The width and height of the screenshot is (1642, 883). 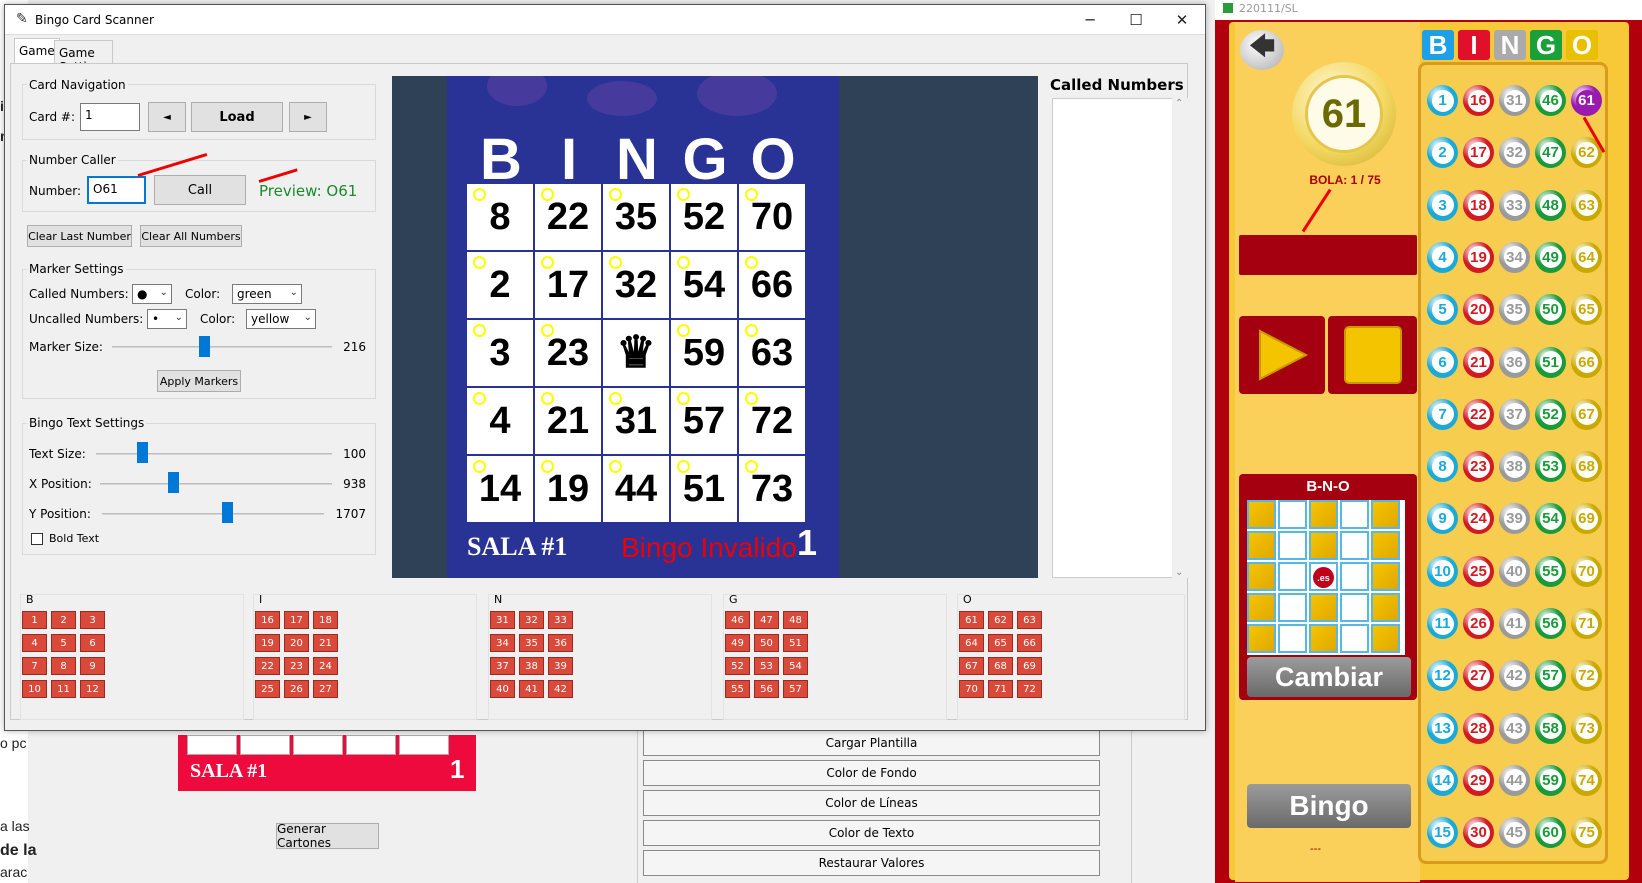 I want to click on number-button: 32, so click(x=531, y=620).